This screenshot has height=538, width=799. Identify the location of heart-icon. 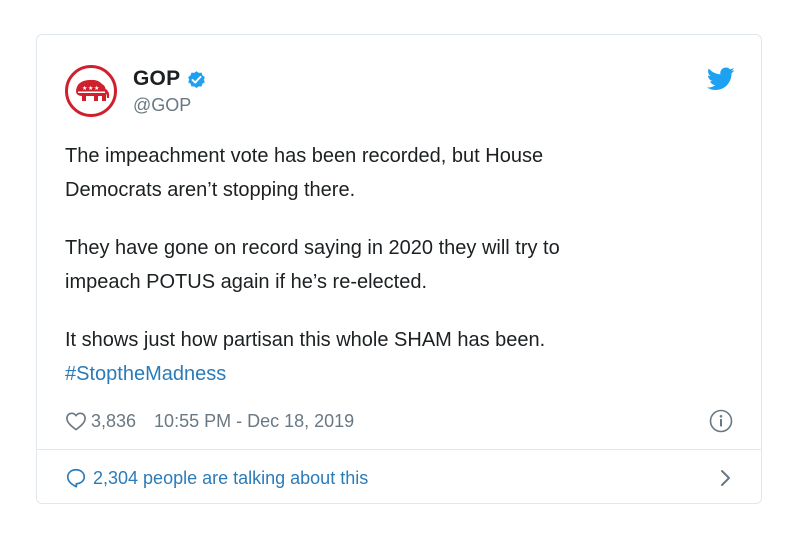
(76, 421).